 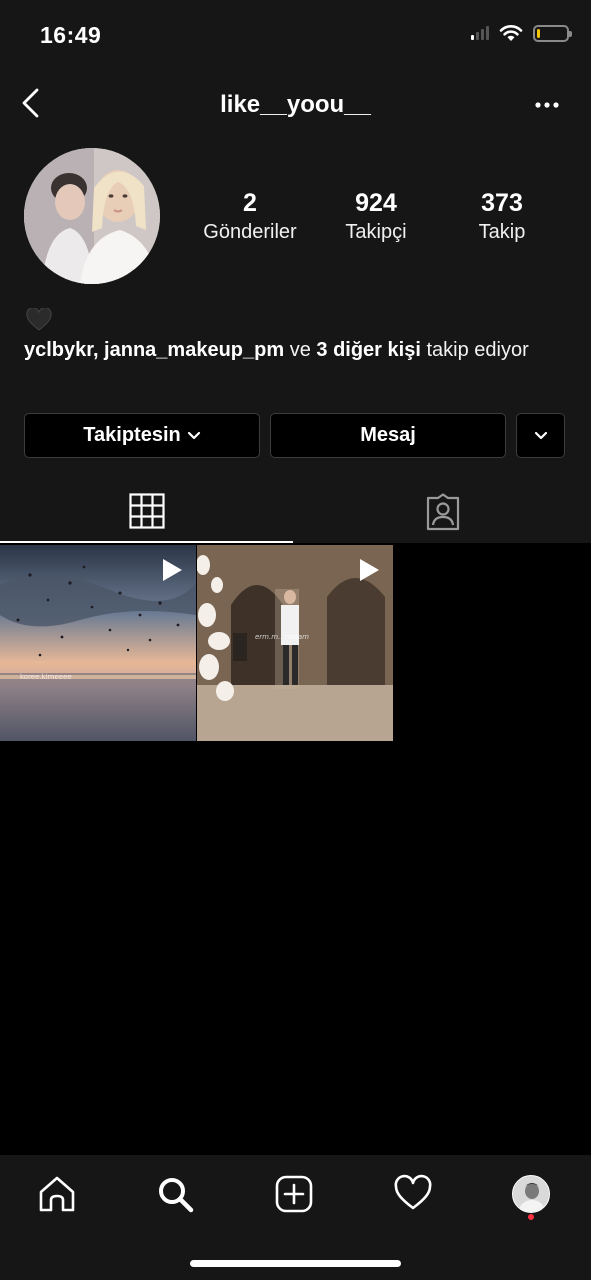 What do you see at coordinates (368, 350) in the screenshot?
I see `followed-by-others: 3 diğer kişi` at bounding box center [368, 350].